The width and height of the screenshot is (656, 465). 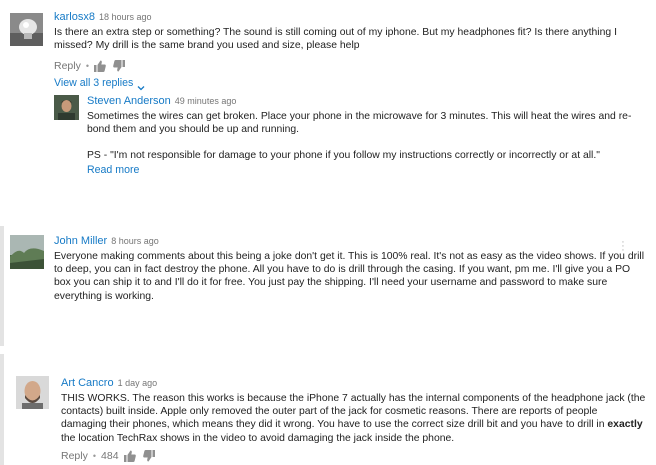 What do you see at coordinates (87, 383) in the screenshot?
I see `author-name: Art Cancro` at bounding box center [87, 383].